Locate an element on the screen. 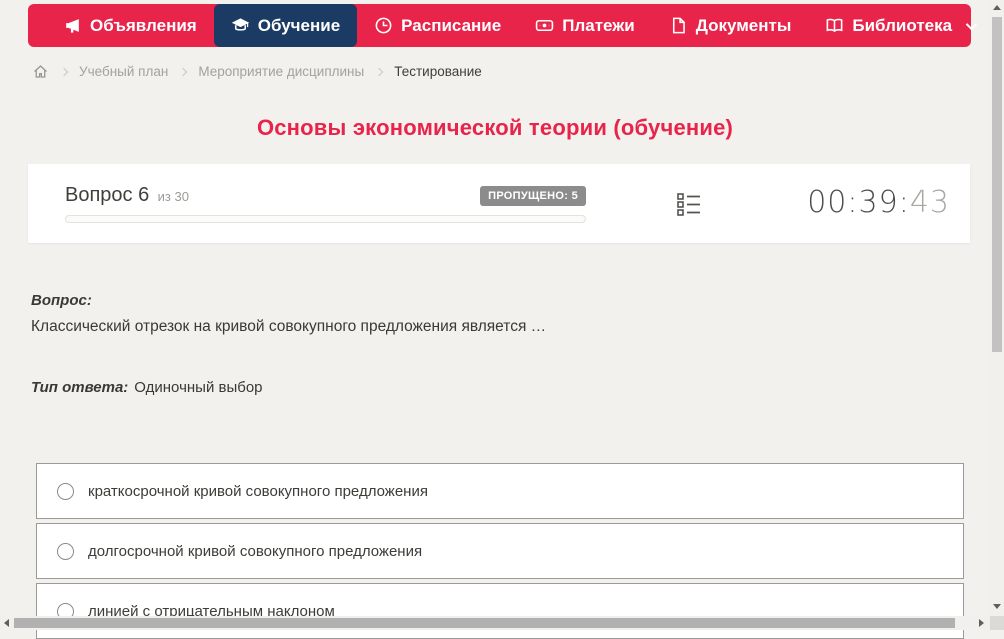 The width and height of the screenshot is (1004, 639). question-number: Вопрос 6 is located at coordinates (107, 195).